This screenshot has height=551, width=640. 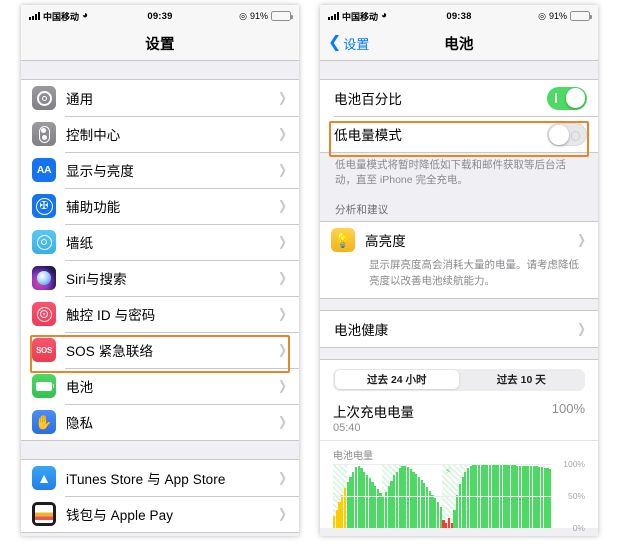 I want to click on sidebar-item-accessibility: ✠ 辅助功能 ❯, so click(x=160, y=206).